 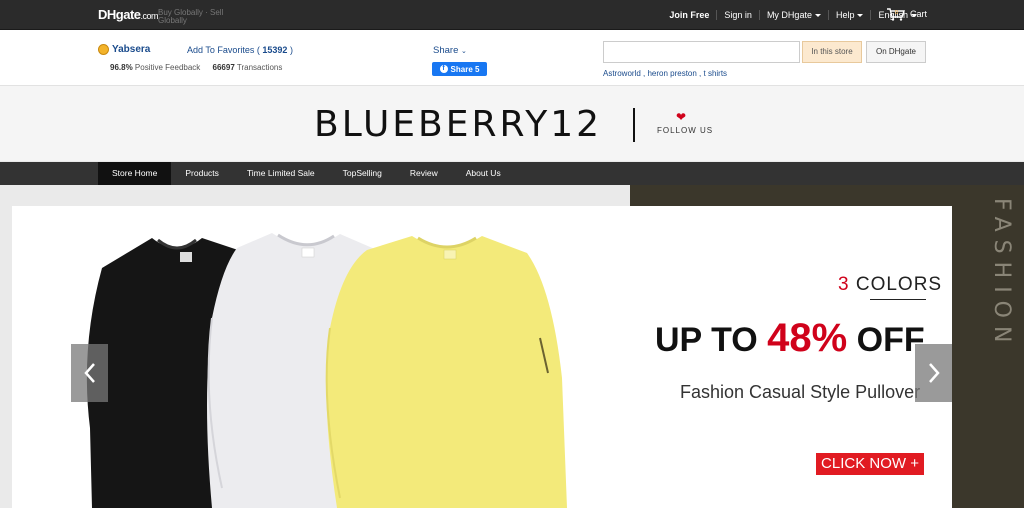 I want to click on facebook-icon: f, so click(x=443, y=69).